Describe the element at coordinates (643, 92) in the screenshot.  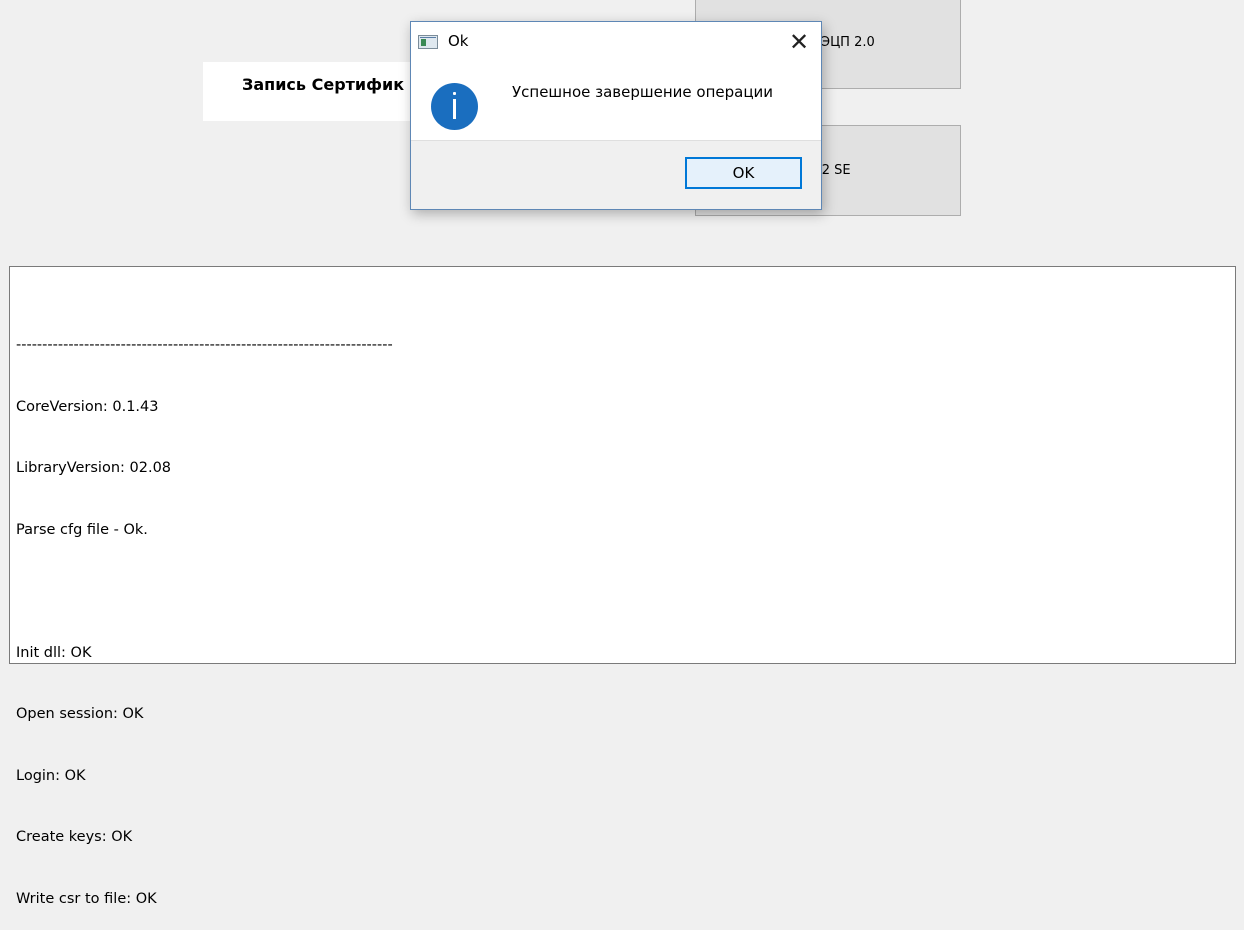
I see `dialog-message: Успешное завершение операции` at that location.